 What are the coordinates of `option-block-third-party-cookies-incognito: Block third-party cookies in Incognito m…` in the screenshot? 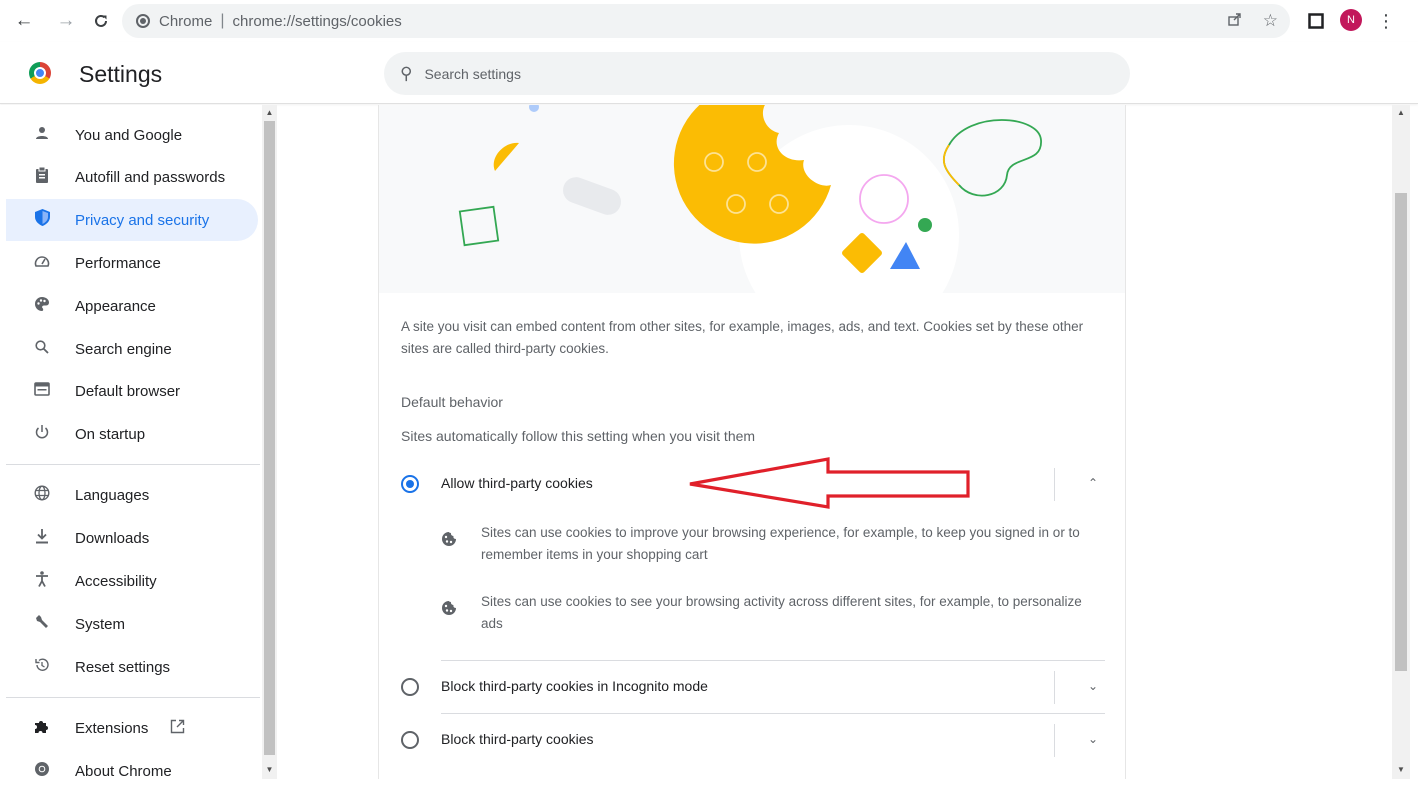 It's located at (752, 687).